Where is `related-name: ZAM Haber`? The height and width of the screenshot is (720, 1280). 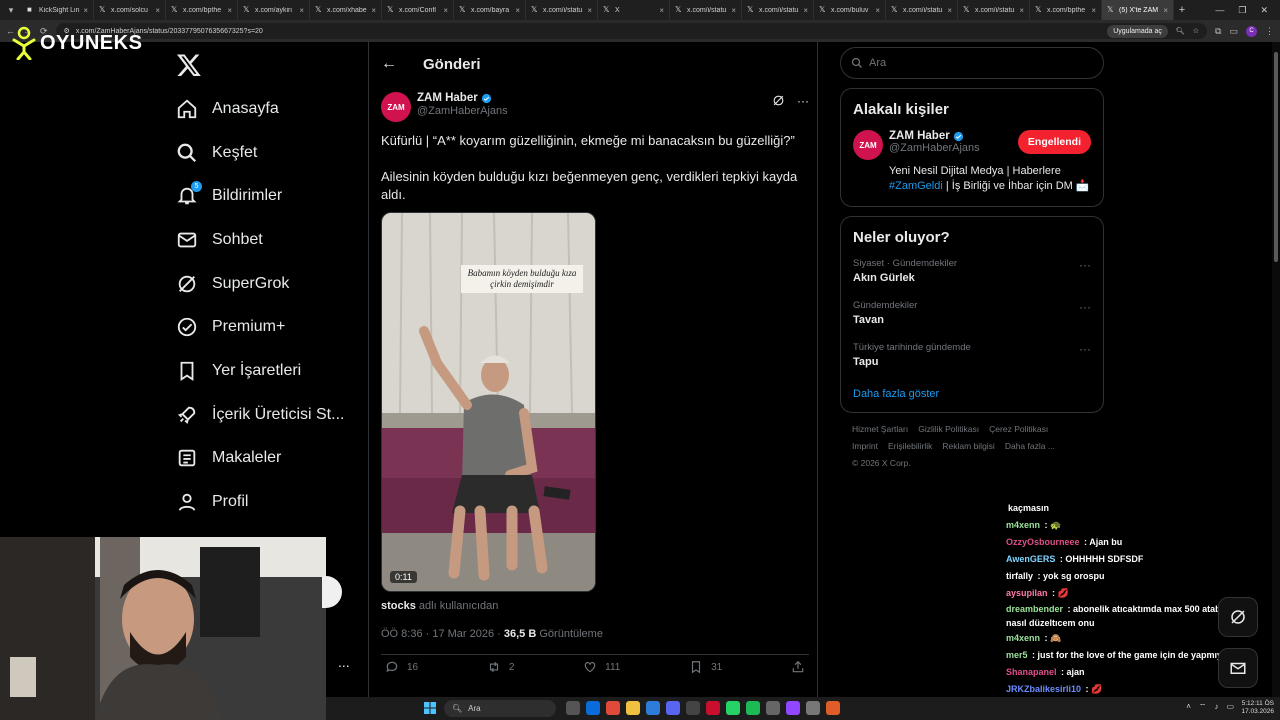
related-name: ZAM Haber is located at coordinates (919, 136).